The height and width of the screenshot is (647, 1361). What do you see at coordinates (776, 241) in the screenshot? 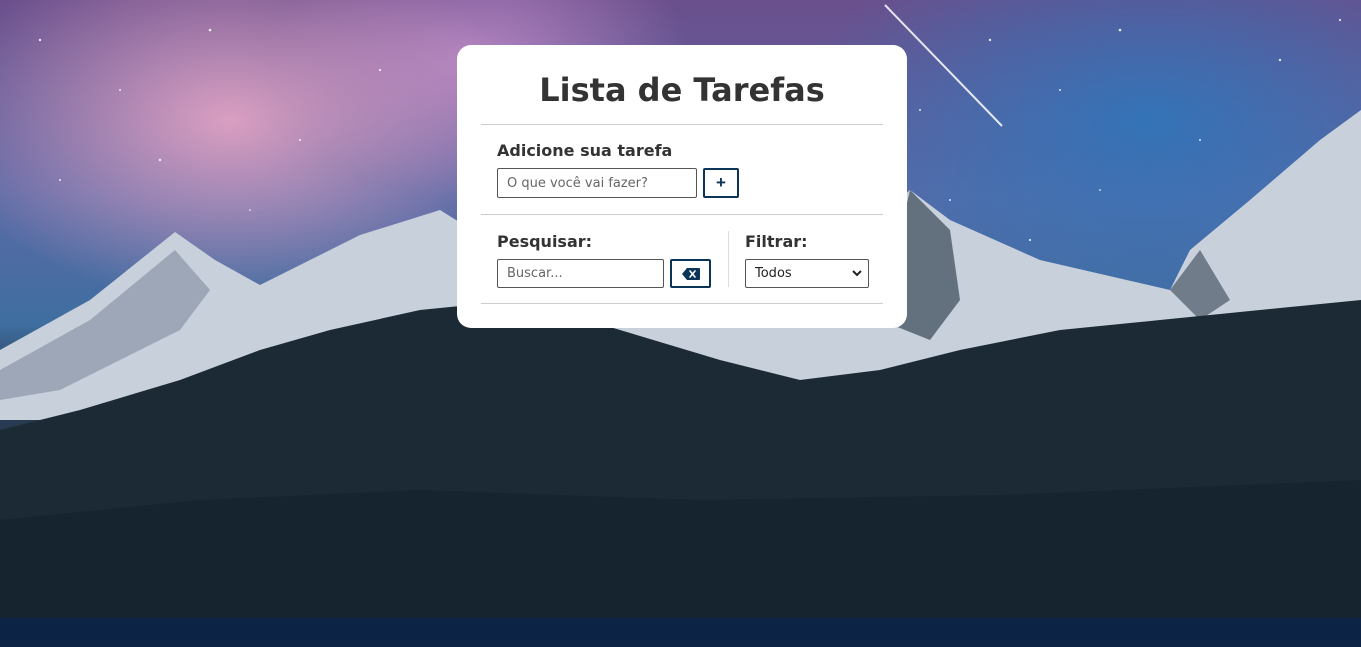
I see `filter-label: Filtrar:` at bounding box center [776, 241].